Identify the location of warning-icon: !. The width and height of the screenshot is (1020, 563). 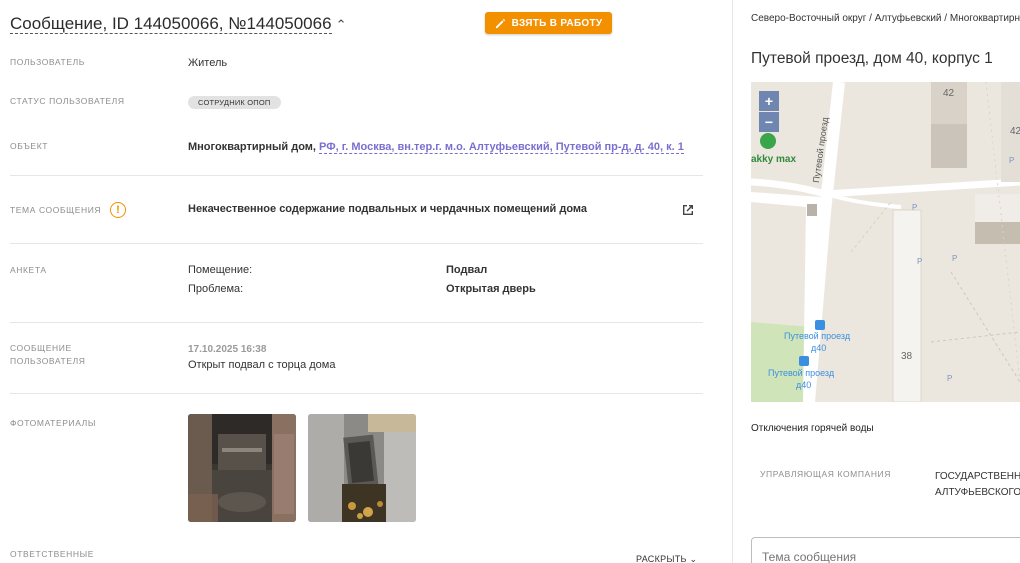
(118, 210).